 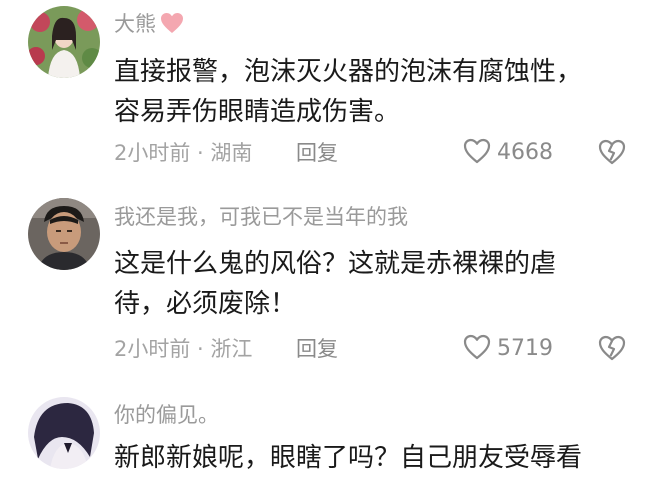 What do you see at coordinates (374, 92) in the screenshot?
I see `comment-text: 直接报警，泡沫灭火器的泡沫有腐蚀性， 容易弄伤眼睛造成伤害。` at bounding box center [374, 92].